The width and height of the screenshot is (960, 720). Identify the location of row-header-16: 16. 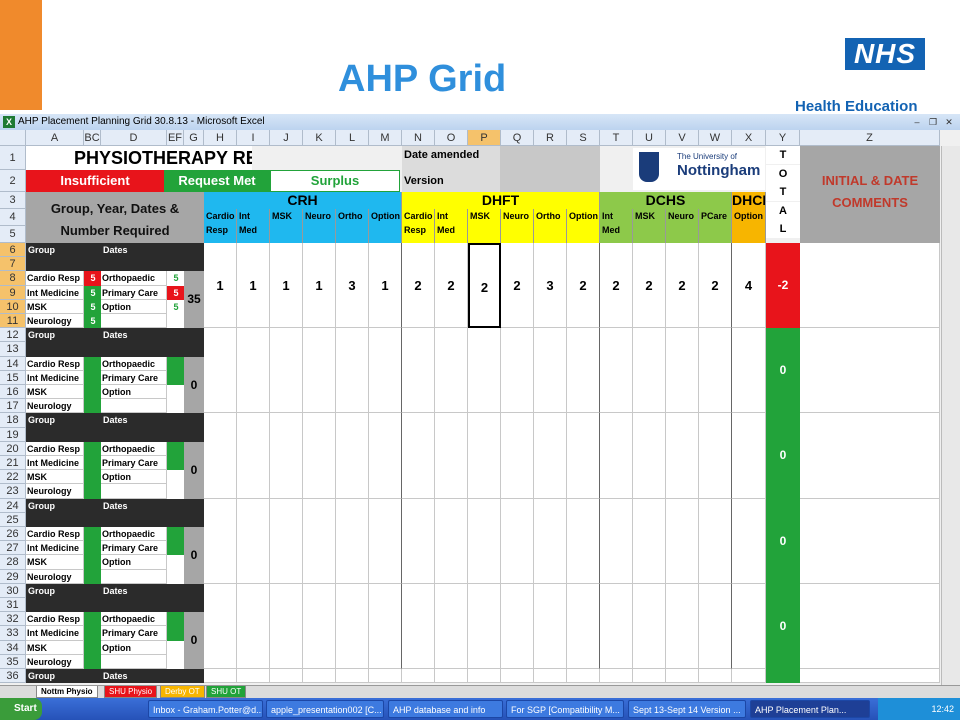
(13, 392).